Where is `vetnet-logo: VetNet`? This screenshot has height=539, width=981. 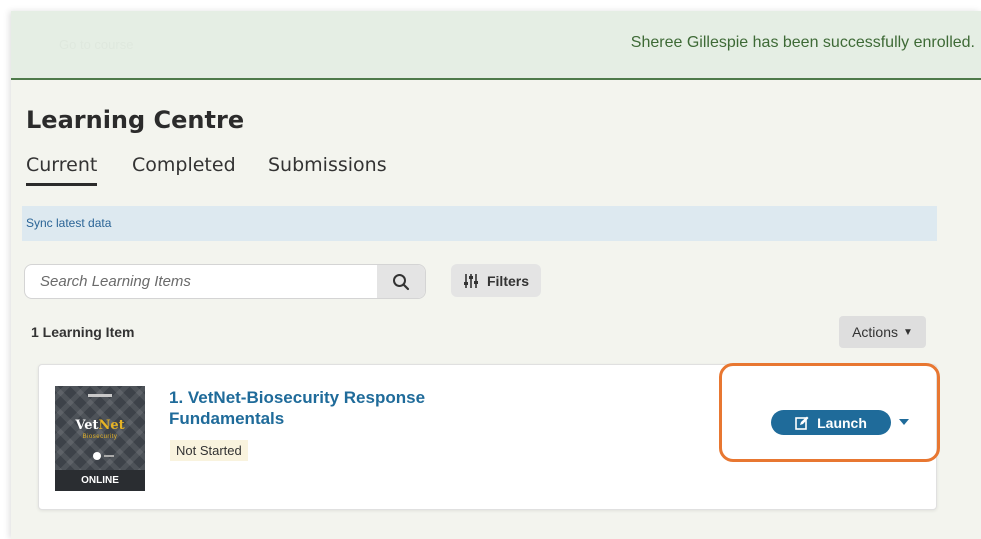 vetnet-logo: VetNet is located at coordinates (100, 425).